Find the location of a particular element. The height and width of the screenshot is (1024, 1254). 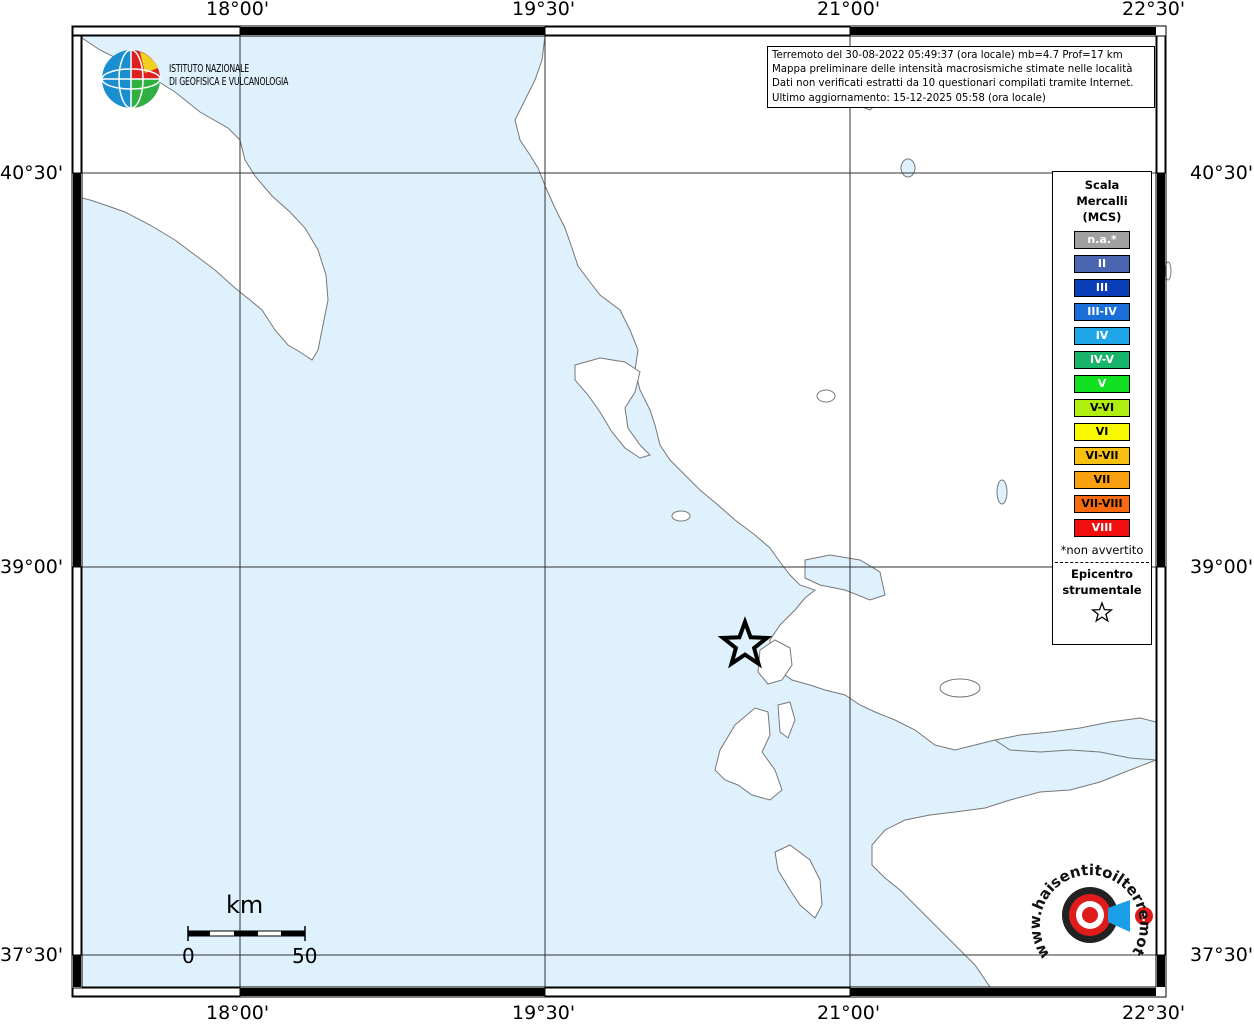

tick-bottom: 21°00' is located at coordinates (849, 1013).